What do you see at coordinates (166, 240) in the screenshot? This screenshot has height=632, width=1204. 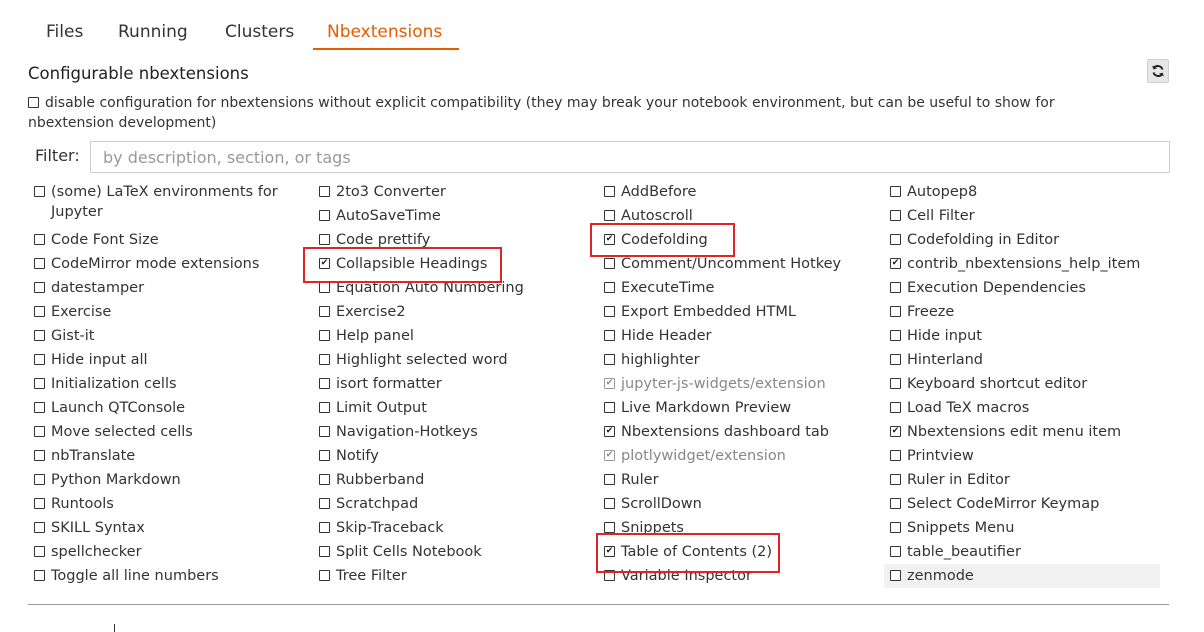 I see `extension-item-code-font-size: Code Font Size` at bounding box center [166, 240].